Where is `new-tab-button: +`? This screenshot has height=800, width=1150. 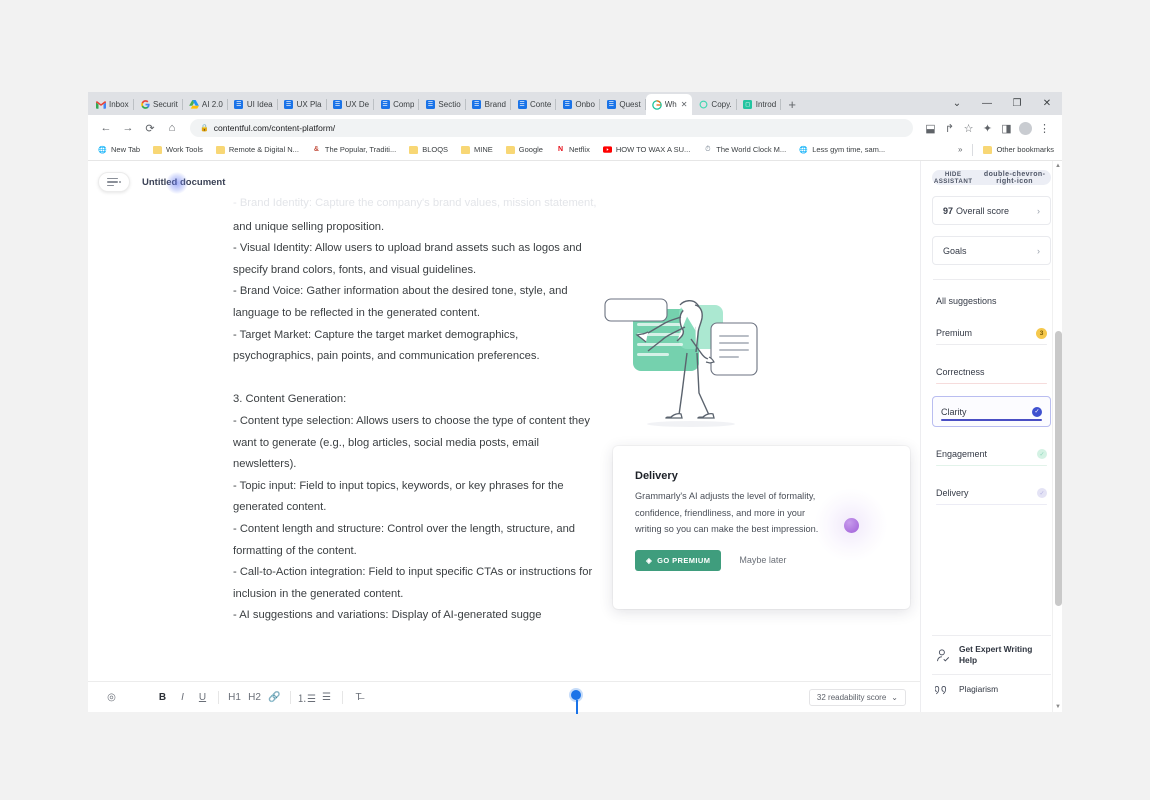
new-tab-button: + is located at coordinates (792, 104).